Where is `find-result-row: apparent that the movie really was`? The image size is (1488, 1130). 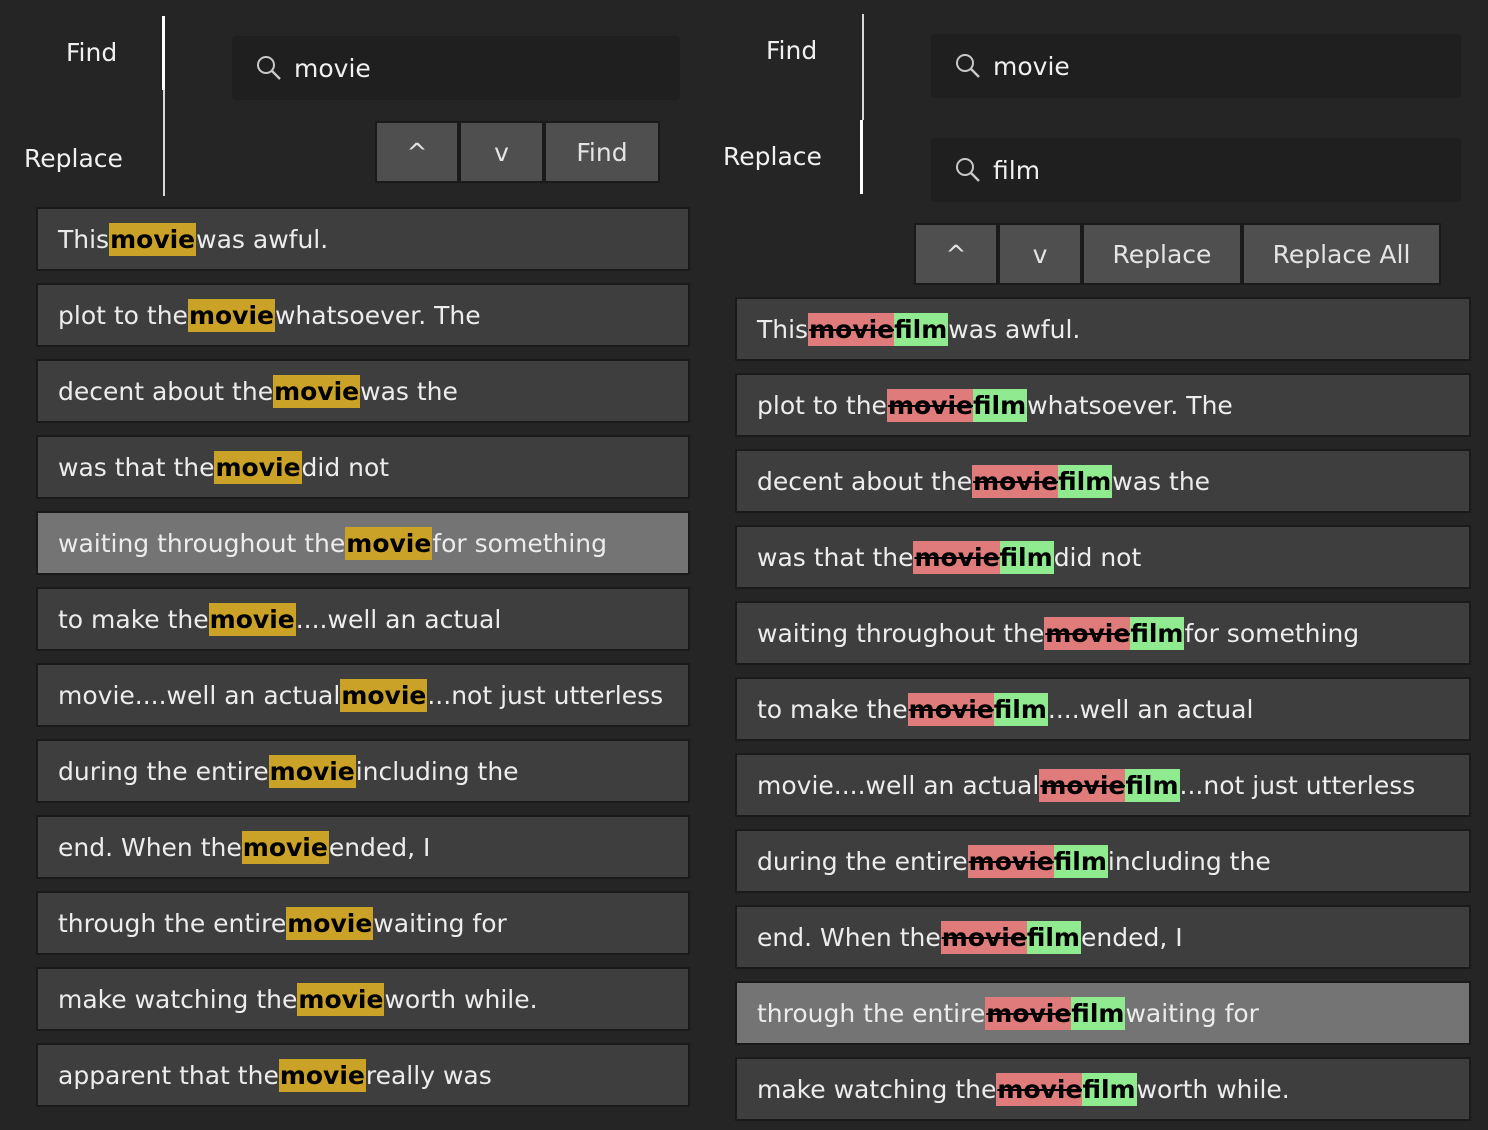
find-result-row: apparent that the movie really was is located at coordinates (363, 1075).